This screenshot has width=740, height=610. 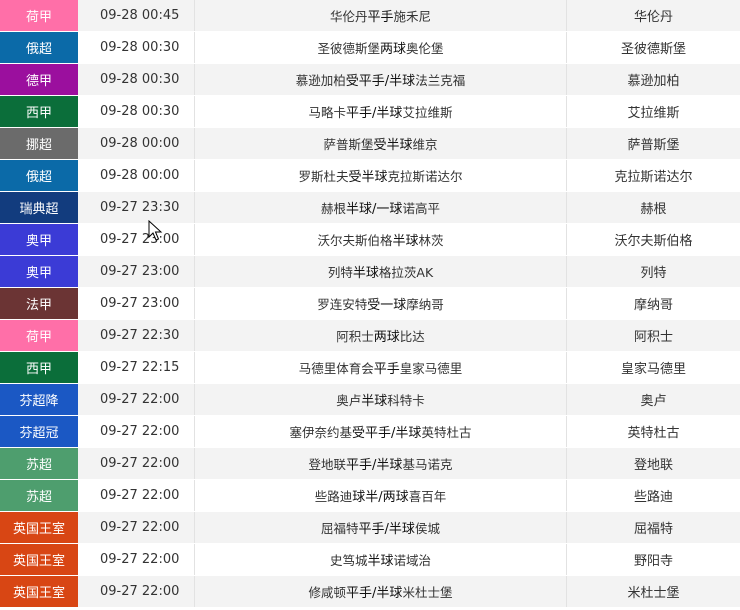 I want to click on handicap: 两球, so click(x=386, y=337).